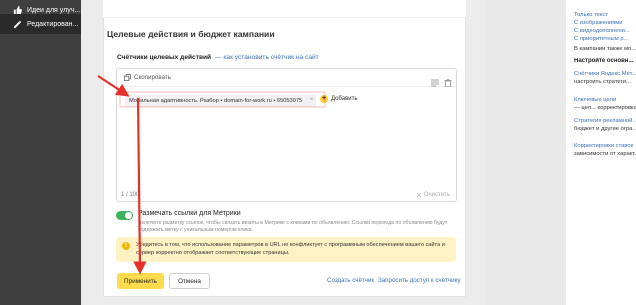 This screenshot has width=636, height=305. I want to click on counters-label: Счётчики целевых действий, so click(164, 57).